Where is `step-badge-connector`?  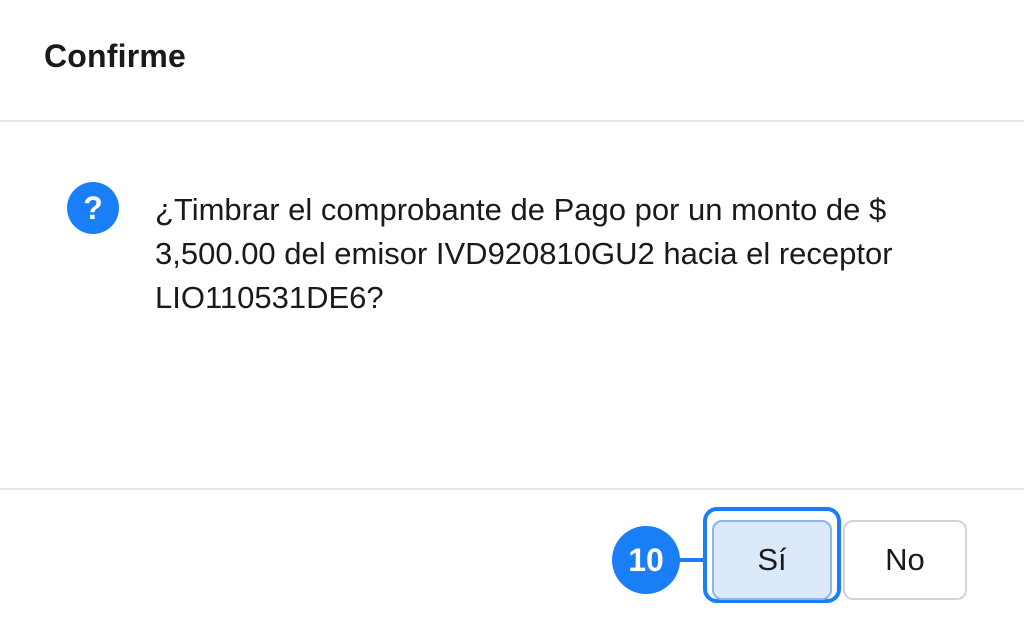 step-badge-connector is located at coordinates (691, 560).